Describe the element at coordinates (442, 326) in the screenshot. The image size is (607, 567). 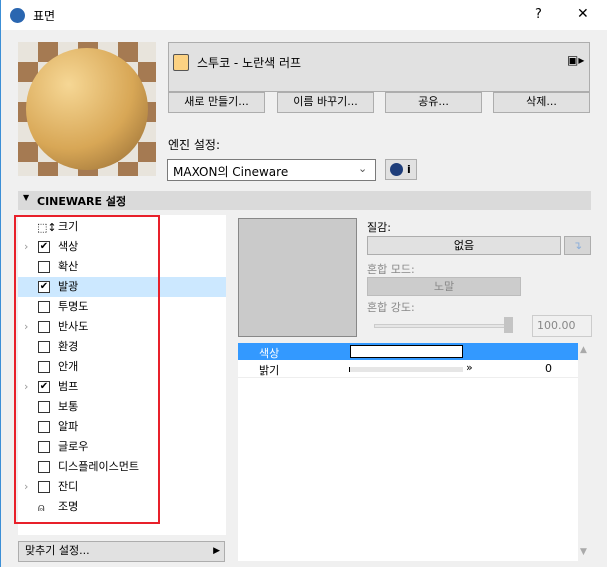
I see `blend-strength-slider` at that location.